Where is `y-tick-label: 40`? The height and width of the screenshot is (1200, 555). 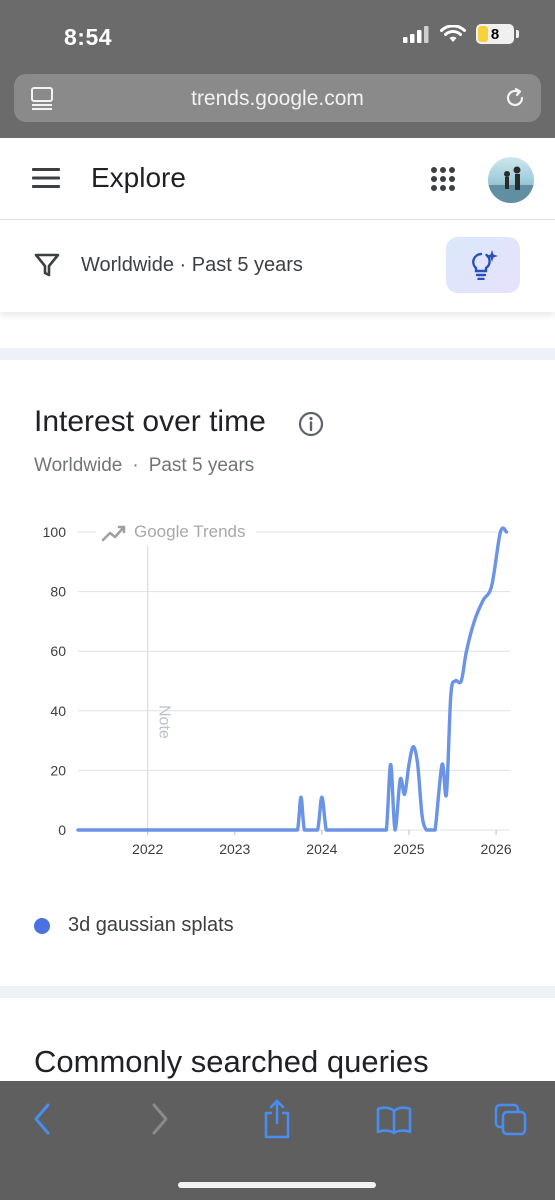
y-tick-label: 40 is located at coordinates (58, 711).